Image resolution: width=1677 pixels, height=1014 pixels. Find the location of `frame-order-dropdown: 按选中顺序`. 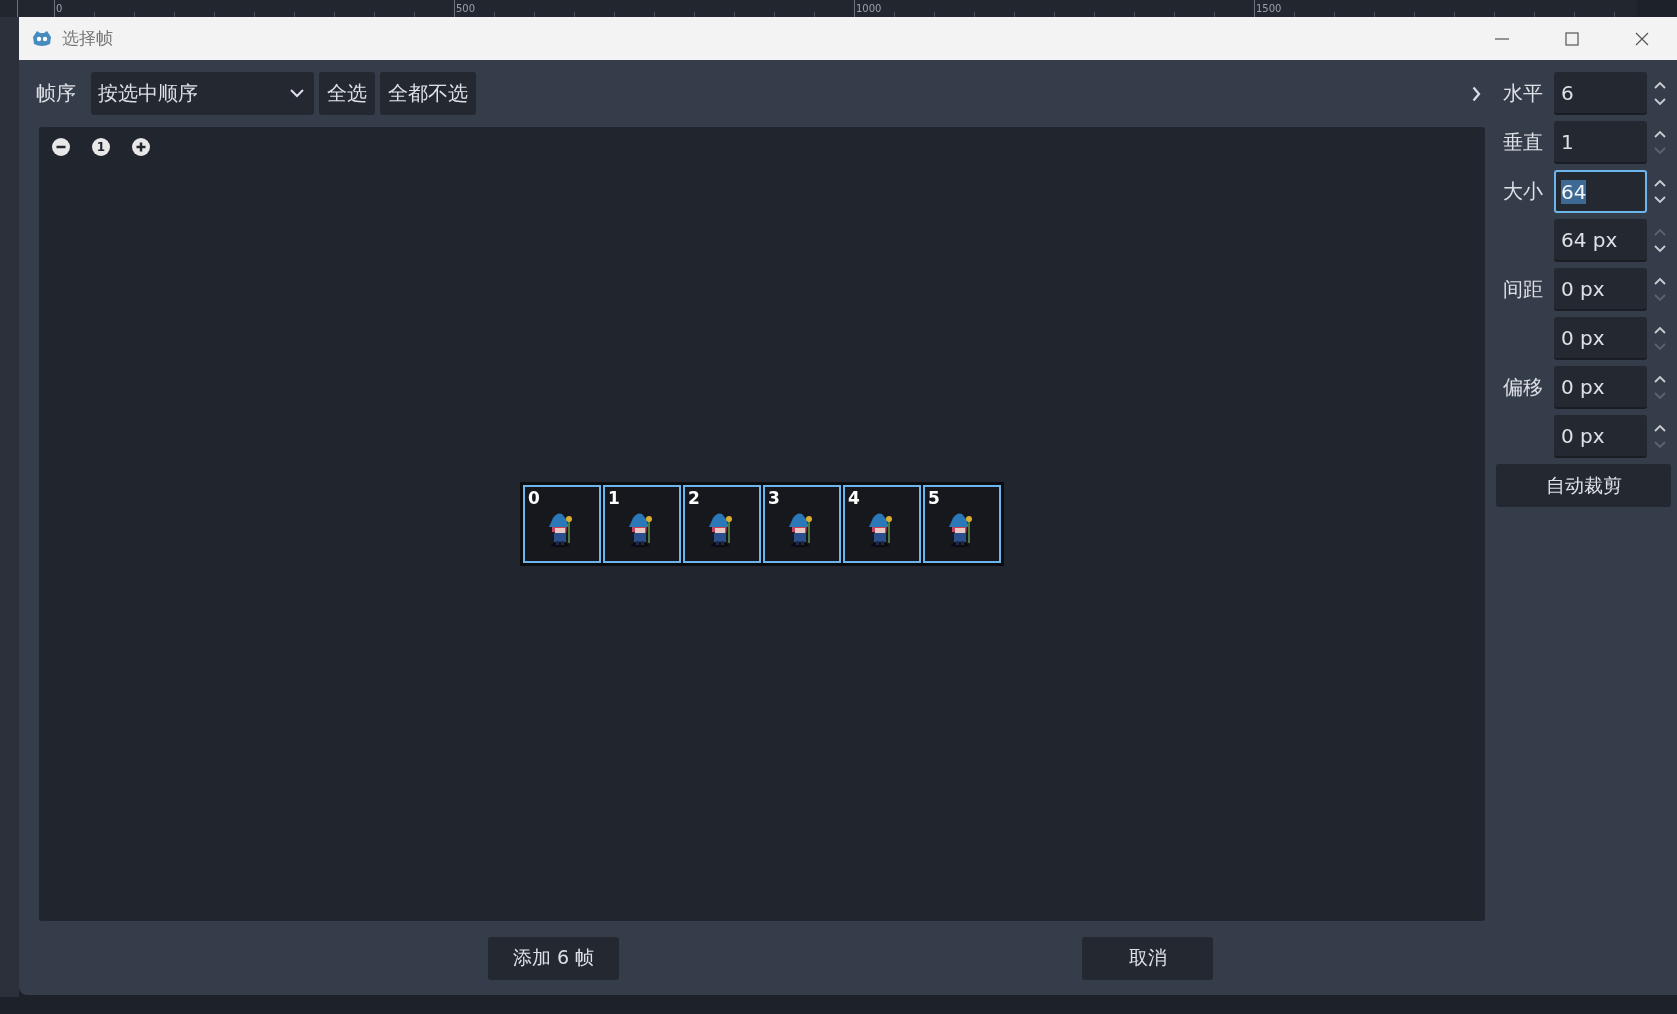

frame-order-dropdown: 按选中顺序 is located at coordinates (202, 93).